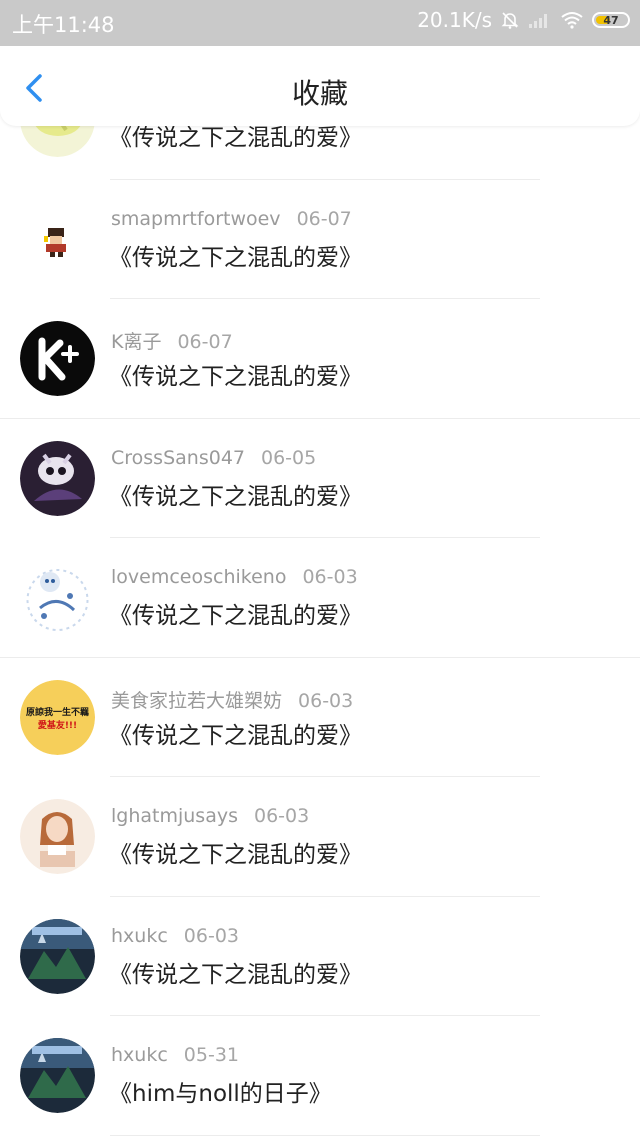 This screenshot has width=640, height=1138. I want to click on item-meta: lghatmjusays 06-03, so click(210, 816).